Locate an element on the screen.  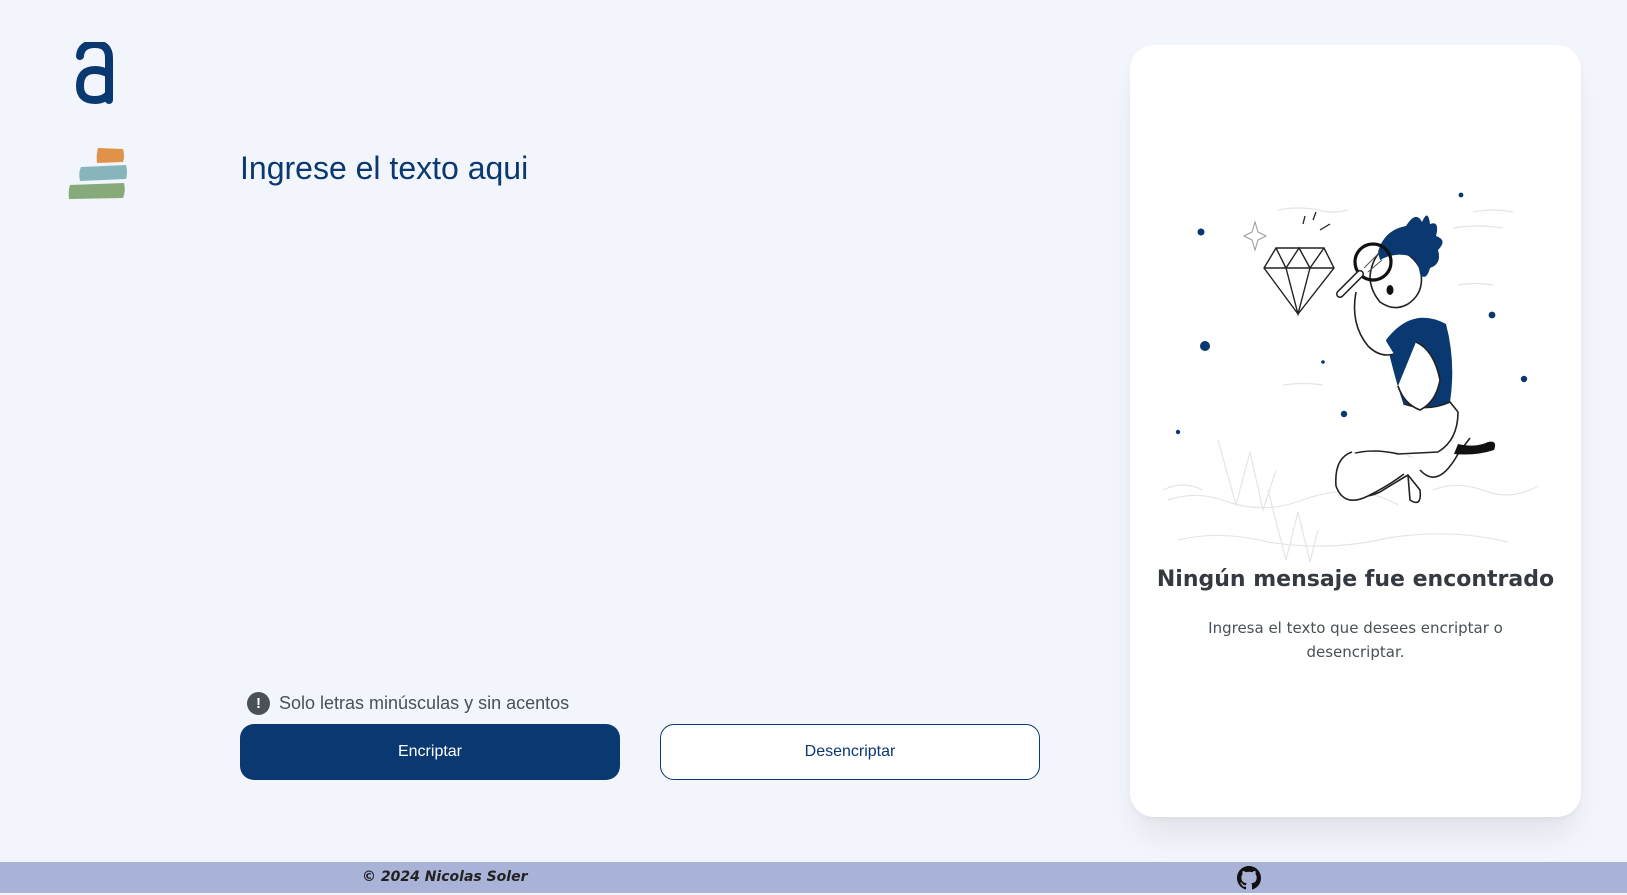
hint-text: Solo letras minúsculas y sin acentos is located at coordinates (424, 703).